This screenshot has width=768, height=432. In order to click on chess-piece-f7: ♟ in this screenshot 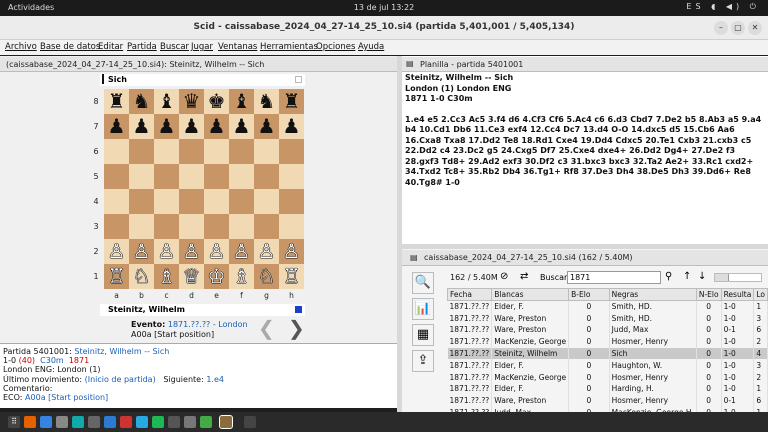, I will do `click(241, 126)`.